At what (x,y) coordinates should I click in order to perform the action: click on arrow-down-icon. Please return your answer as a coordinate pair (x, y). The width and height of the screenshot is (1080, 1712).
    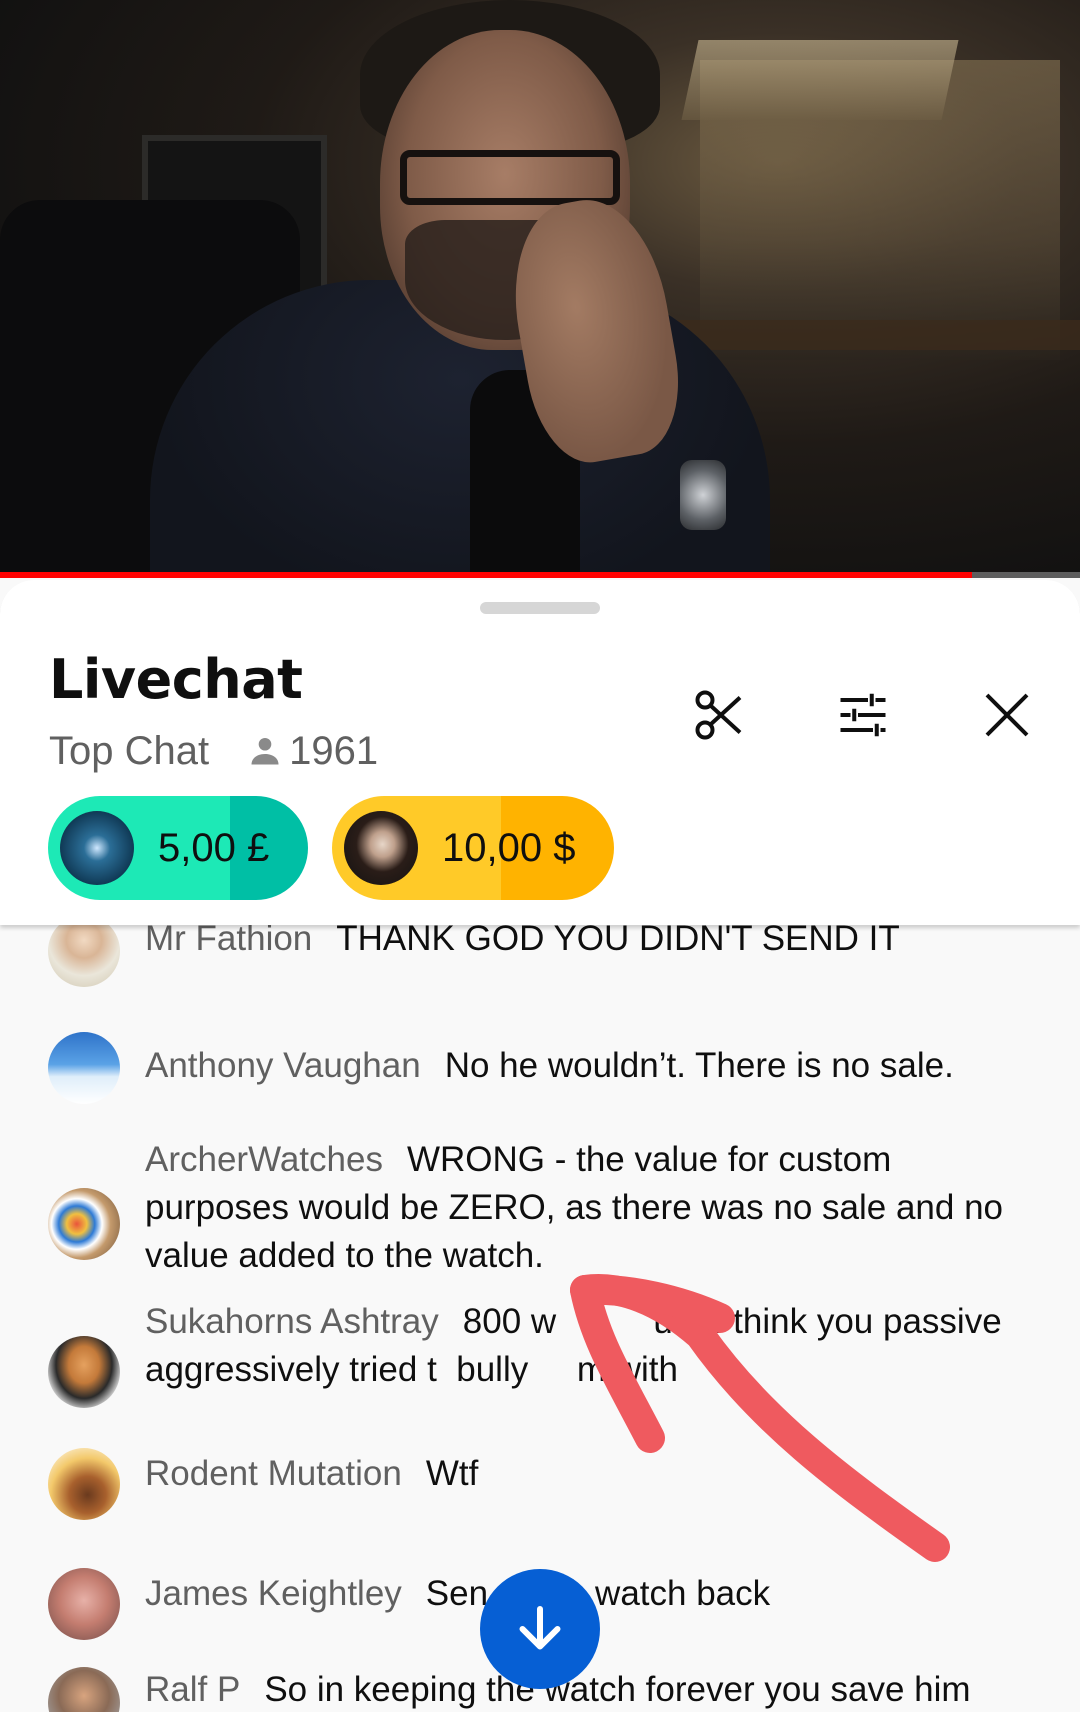
    Looking at the image, I should click on (540, 1628).